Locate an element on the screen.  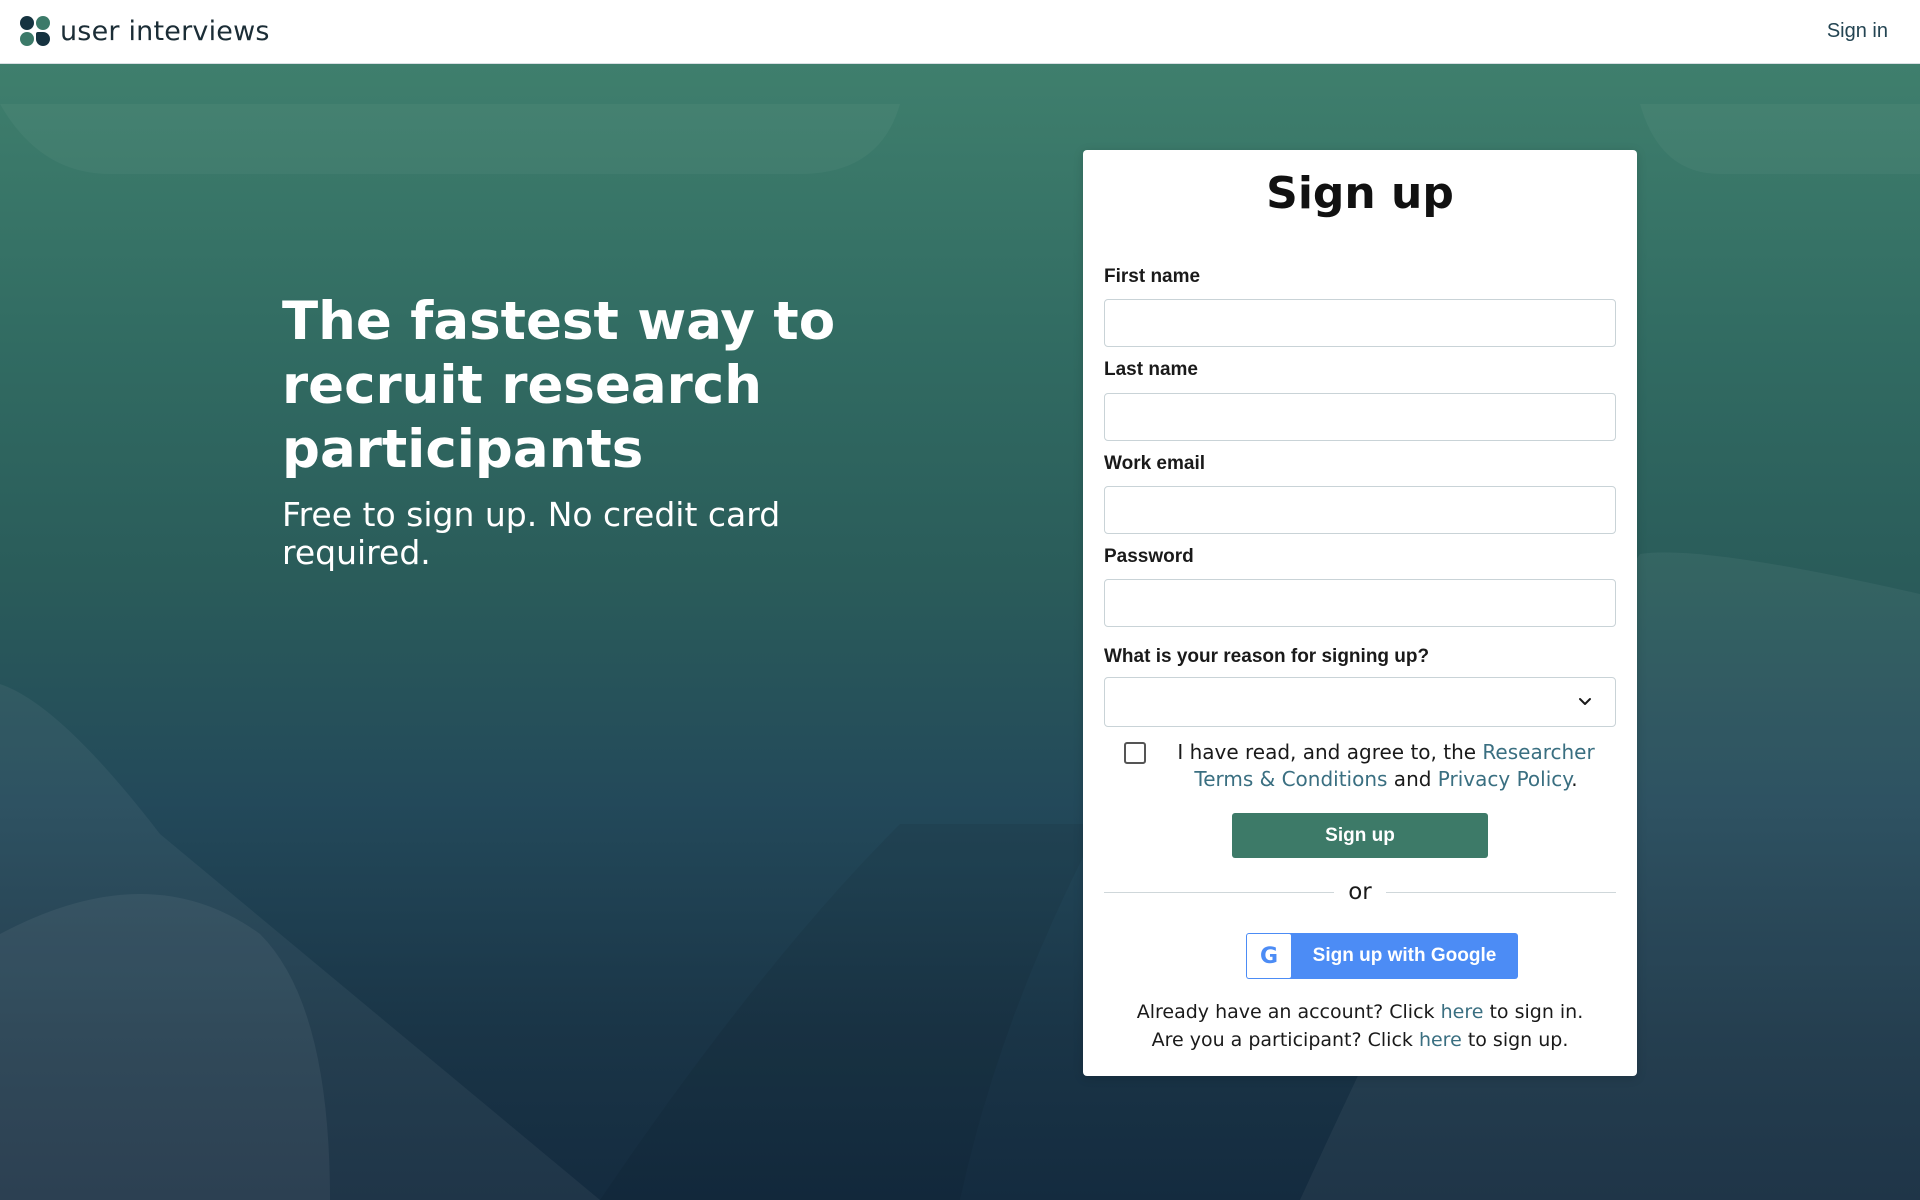
sign-in-prompt-prefix: Already have an account? Click is located at coordinates (1288, 1012).